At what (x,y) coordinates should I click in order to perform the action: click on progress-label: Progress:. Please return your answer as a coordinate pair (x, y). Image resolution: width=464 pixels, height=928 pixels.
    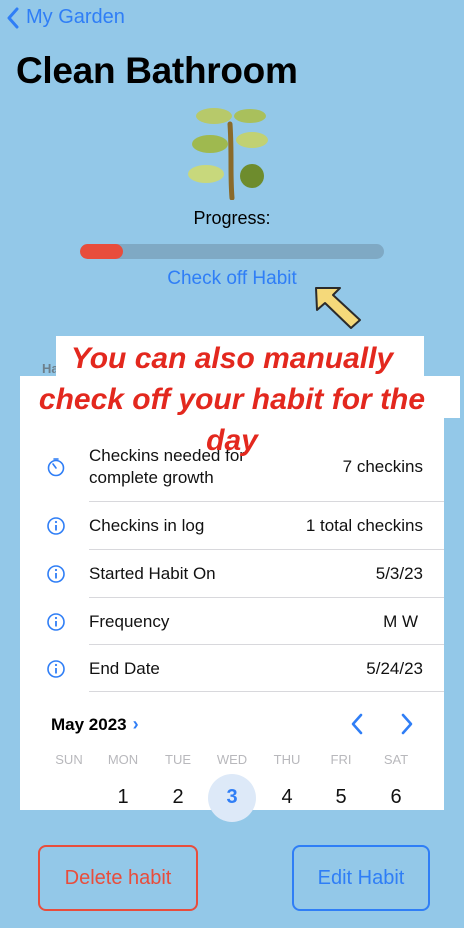
    Looking at the image, I should click on (232, 218).